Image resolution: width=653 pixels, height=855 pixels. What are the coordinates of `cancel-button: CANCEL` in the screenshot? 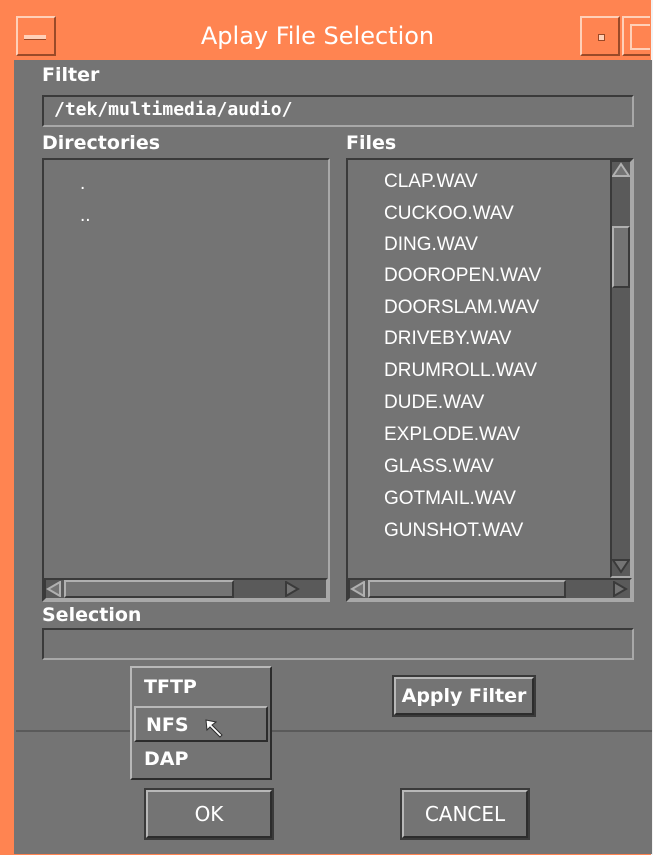 It's located at (465, 814).